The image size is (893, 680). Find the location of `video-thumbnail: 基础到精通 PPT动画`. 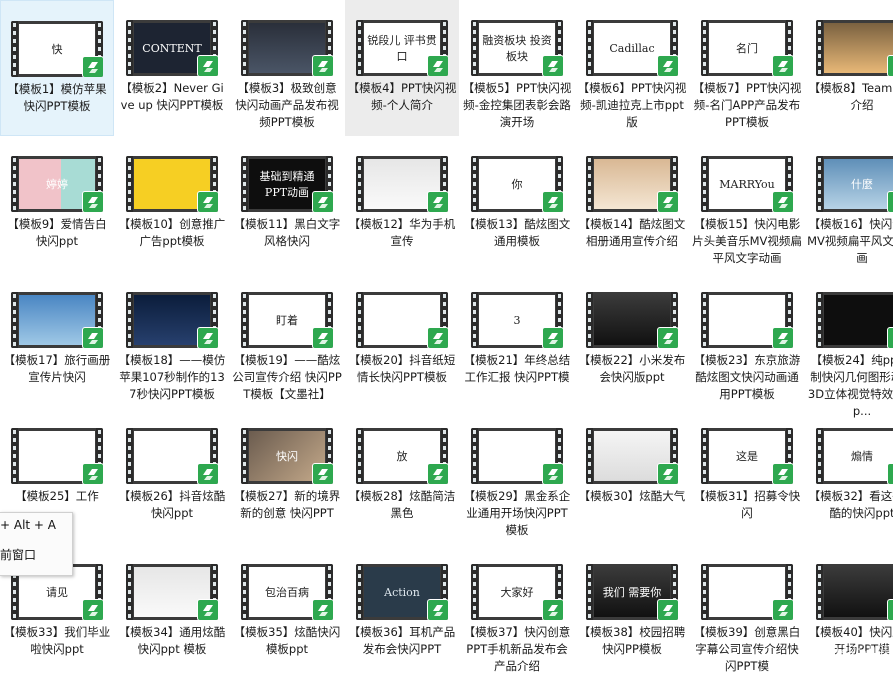

video-thumbnail: 基础到精通 PPT动画 is located at coordinates (287, 184).